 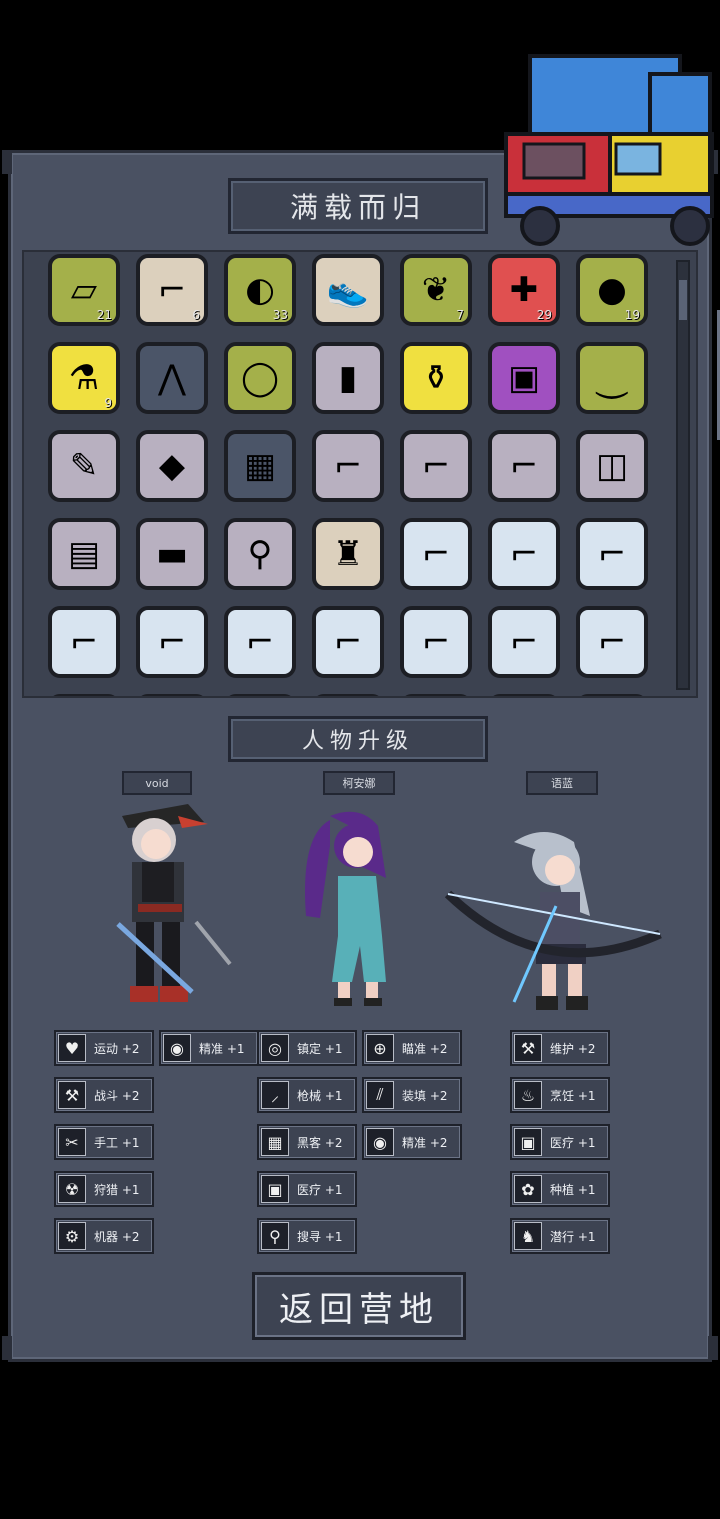 I want to click on heart-icon: ♥, so click(x=72, y=1048).